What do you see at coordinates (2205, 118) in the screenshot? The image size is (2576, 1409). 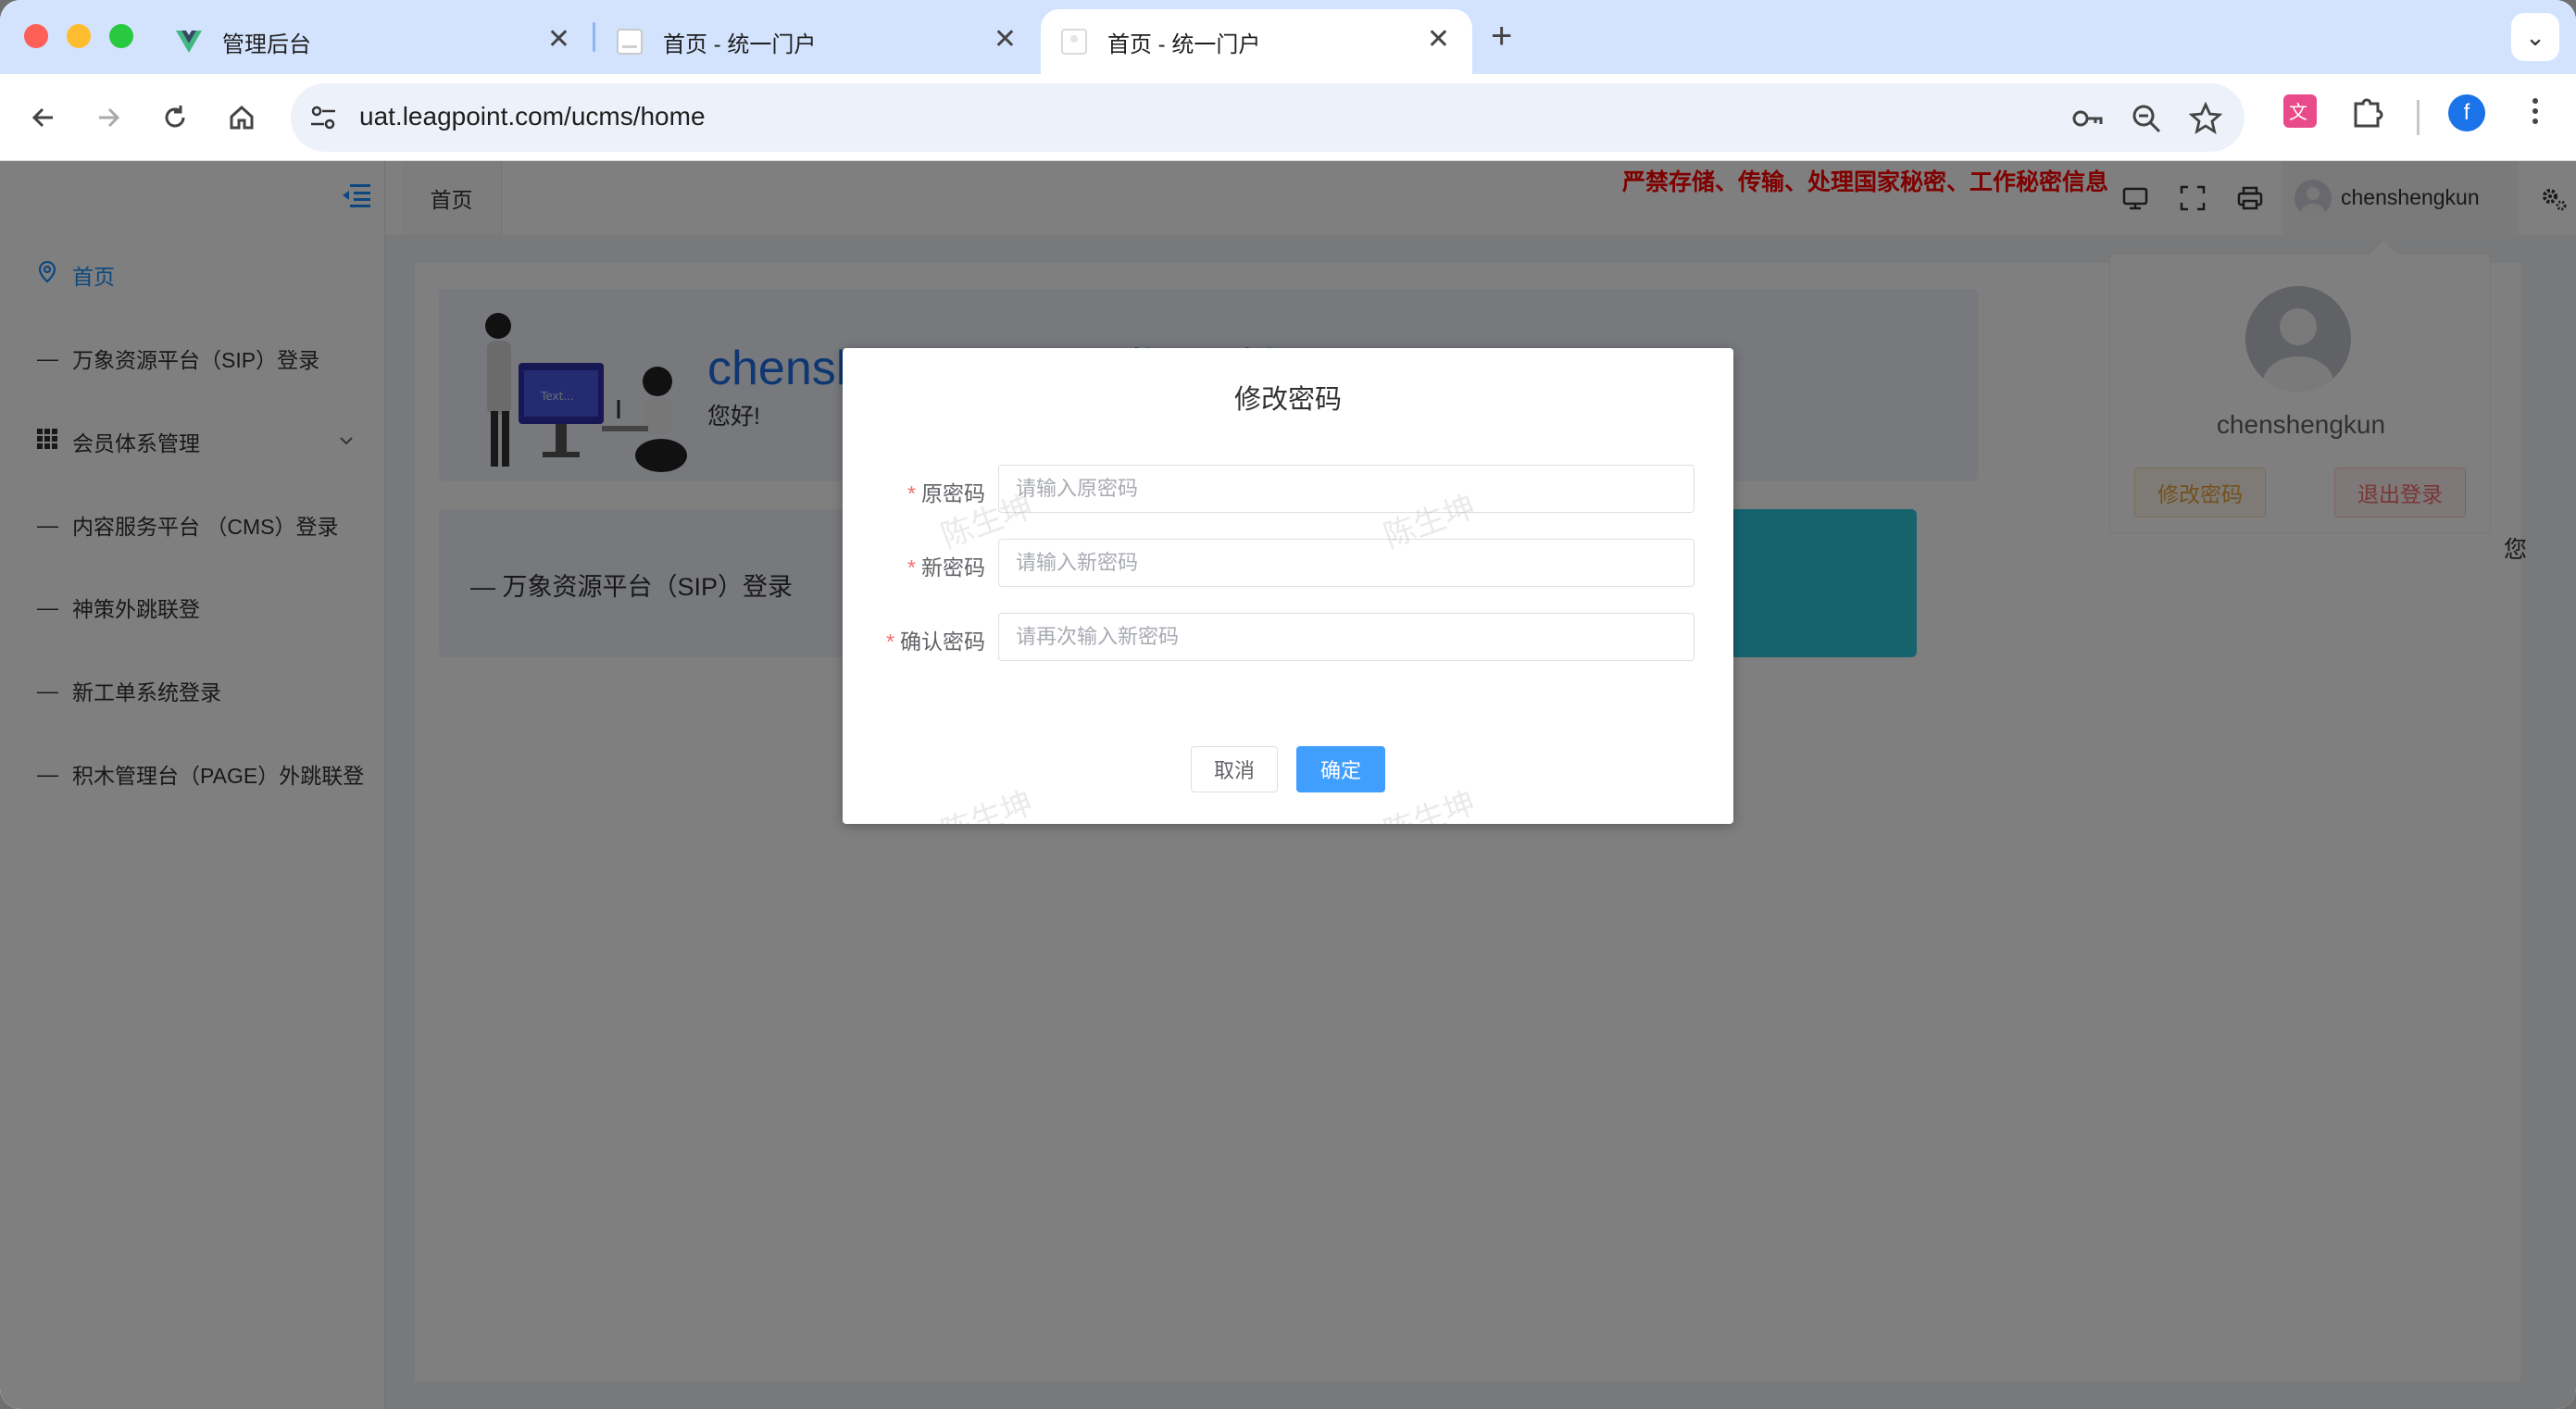 I see `bookmark-star-icon` at bounding box center [2205, 118].